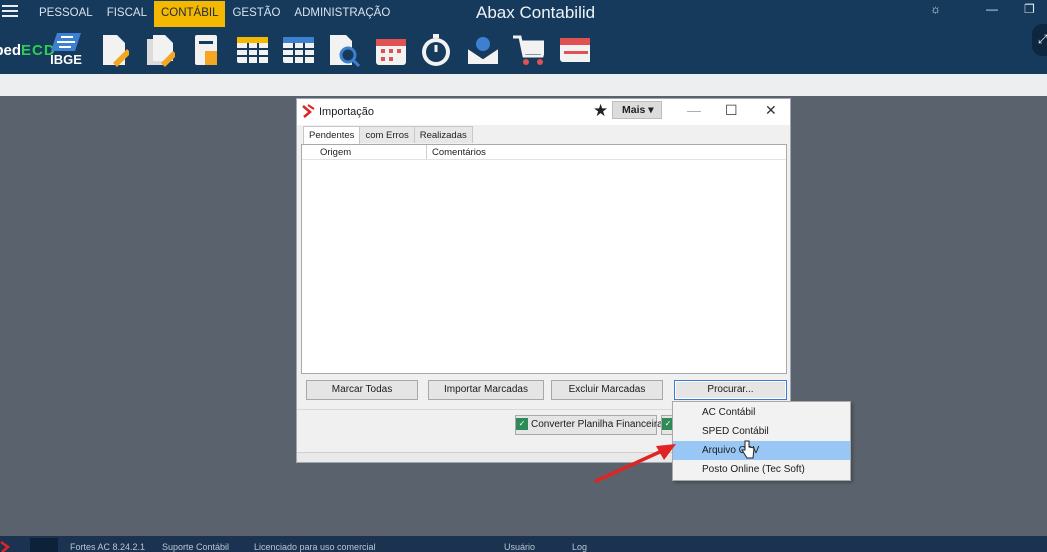 Image resolution: width=1047 pixels, height=552 pixels. Describe the element at coordinates (66, 14) in the screenshot. I see `menu-pessoal: PESSOAL` at that location.